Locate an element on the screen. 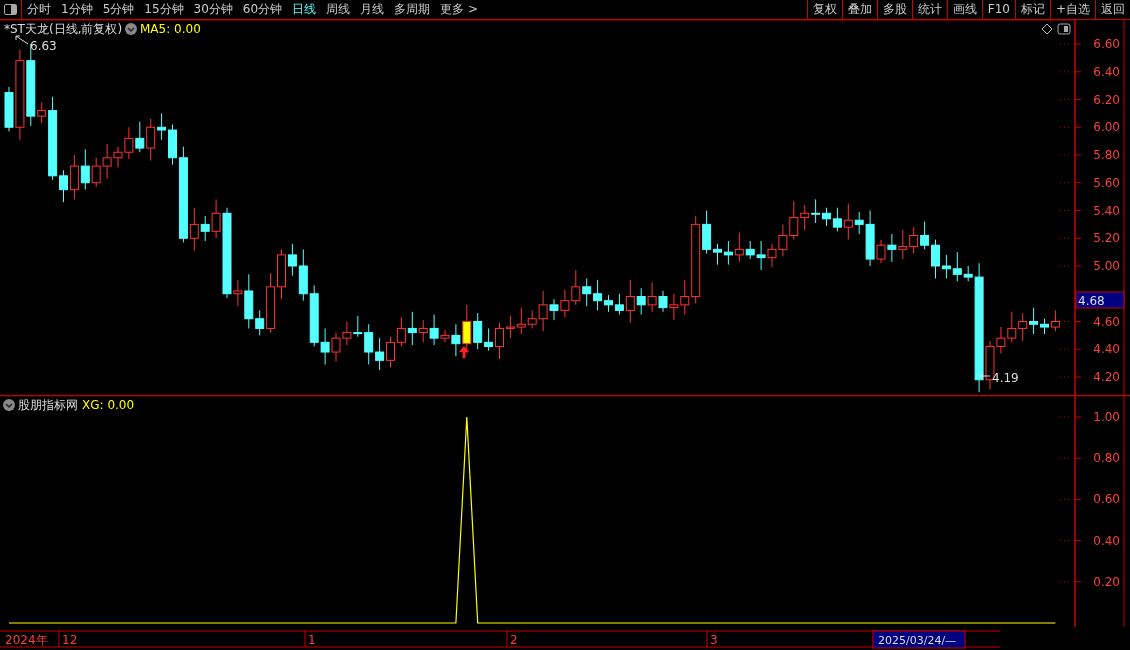 The height and width of the screenshot is (650, 1130). toolbar-button: 画线 is located at coordinates (964, 9).